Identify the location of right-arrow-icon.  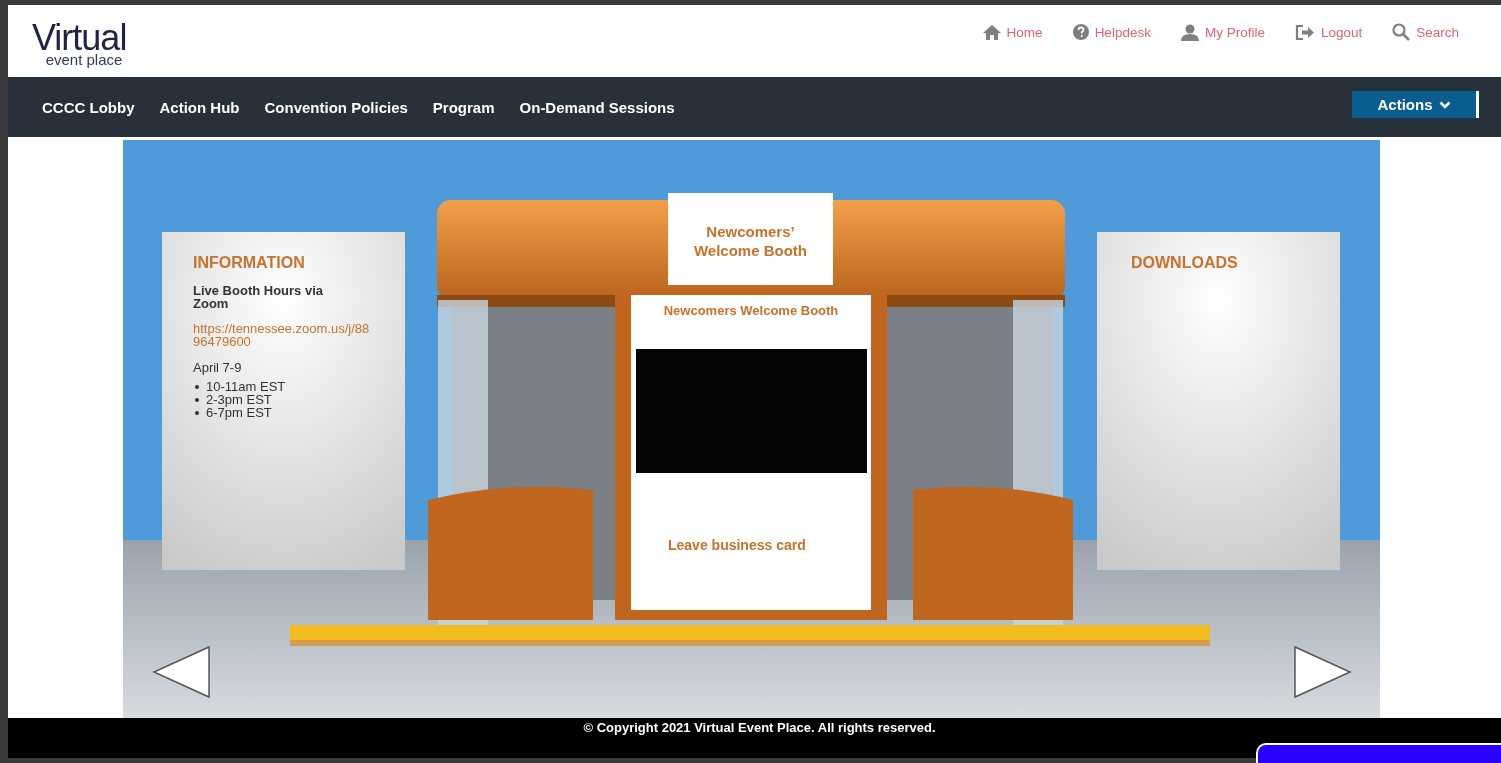
(1323, 672).